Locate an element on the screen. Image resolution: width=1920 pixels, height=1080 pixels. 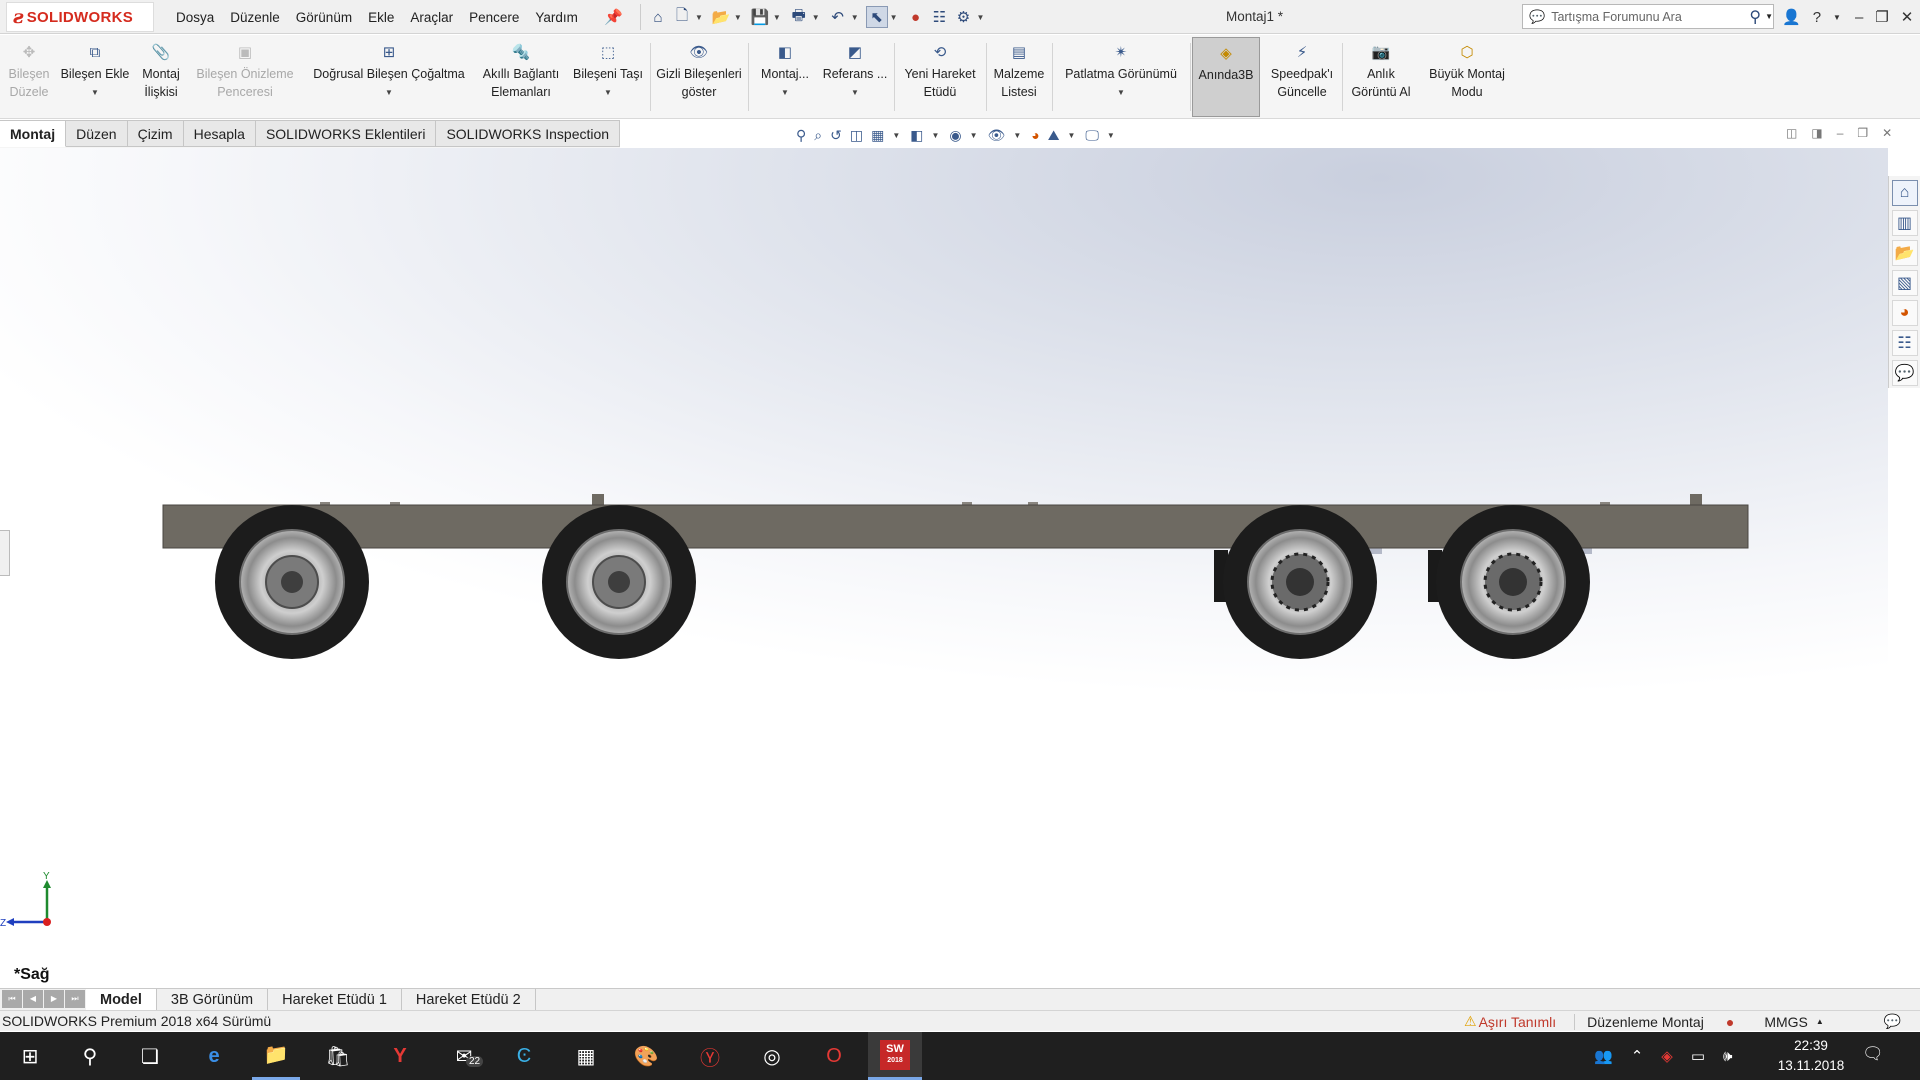
undo-dropdown-icon: ▼ is located at coordinates (855, 17).